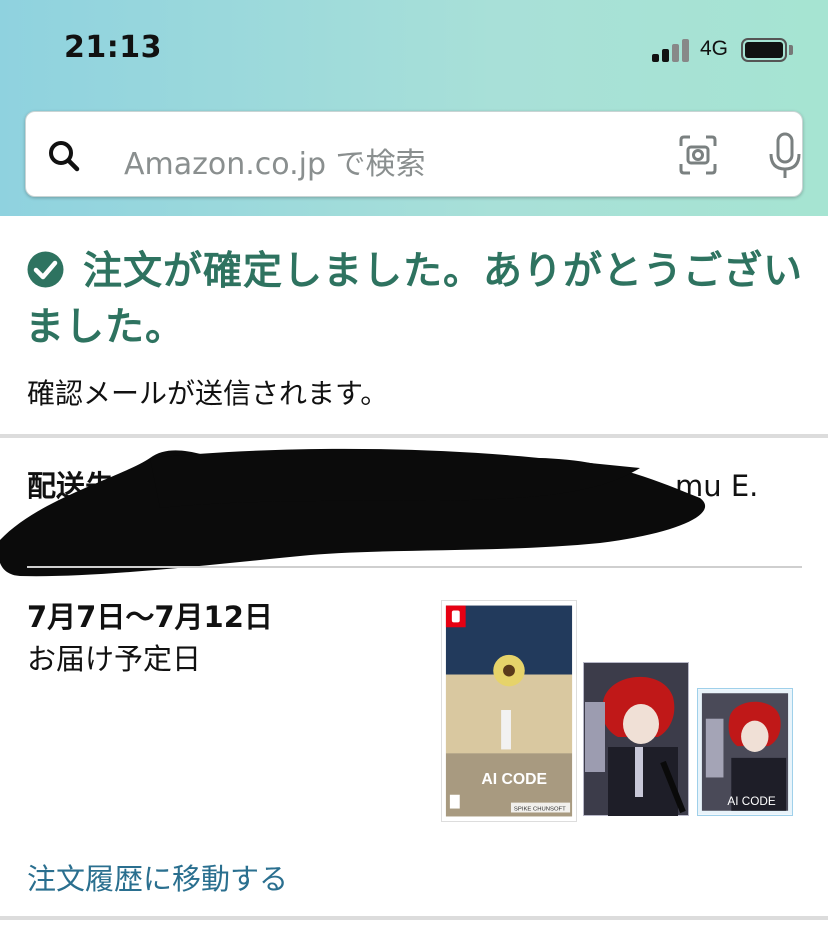 This screenshot has height=933, width=828. I want to click on product-image-bonus-card, so click(636, 739).